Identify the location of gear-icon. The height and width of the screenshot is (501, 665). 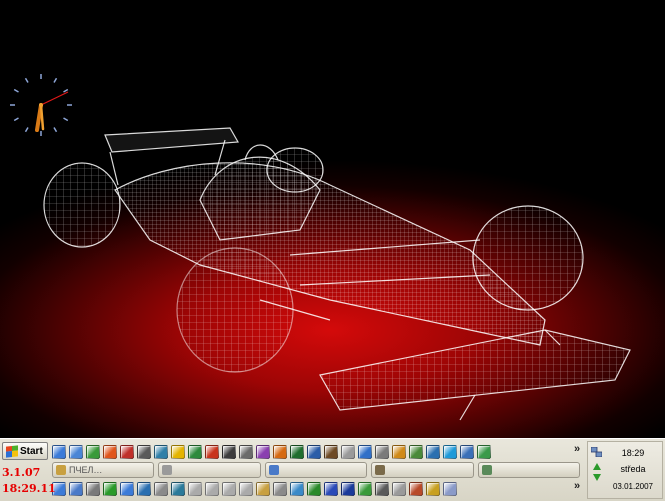
(161, 452).